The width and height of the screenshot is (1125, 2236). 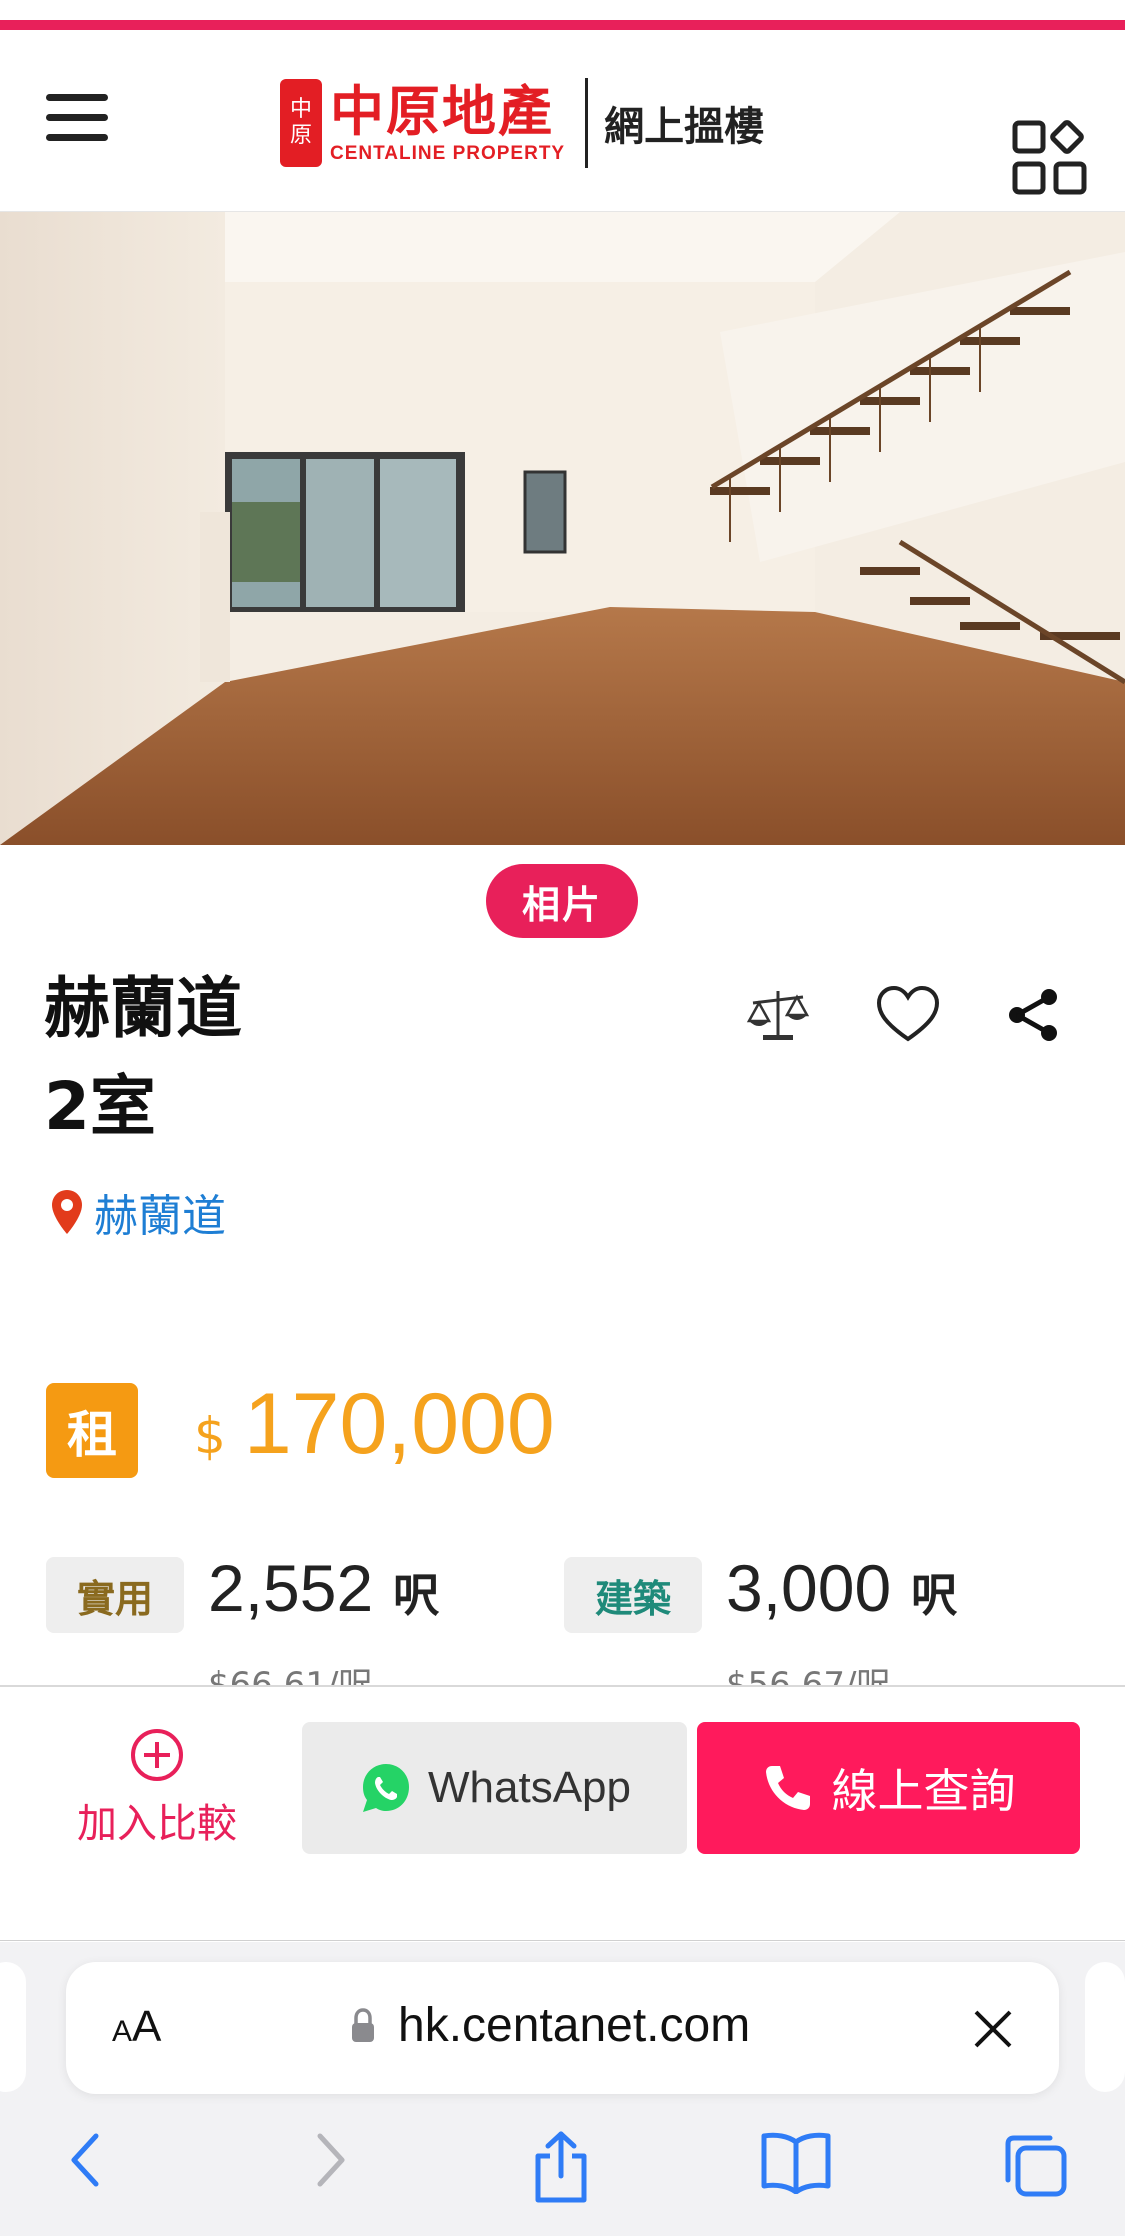 What do you see at coordinates (442, 111) in the screenshot?
I see `brand-name-cn: 中原地產` at bounding box center [442, 111].